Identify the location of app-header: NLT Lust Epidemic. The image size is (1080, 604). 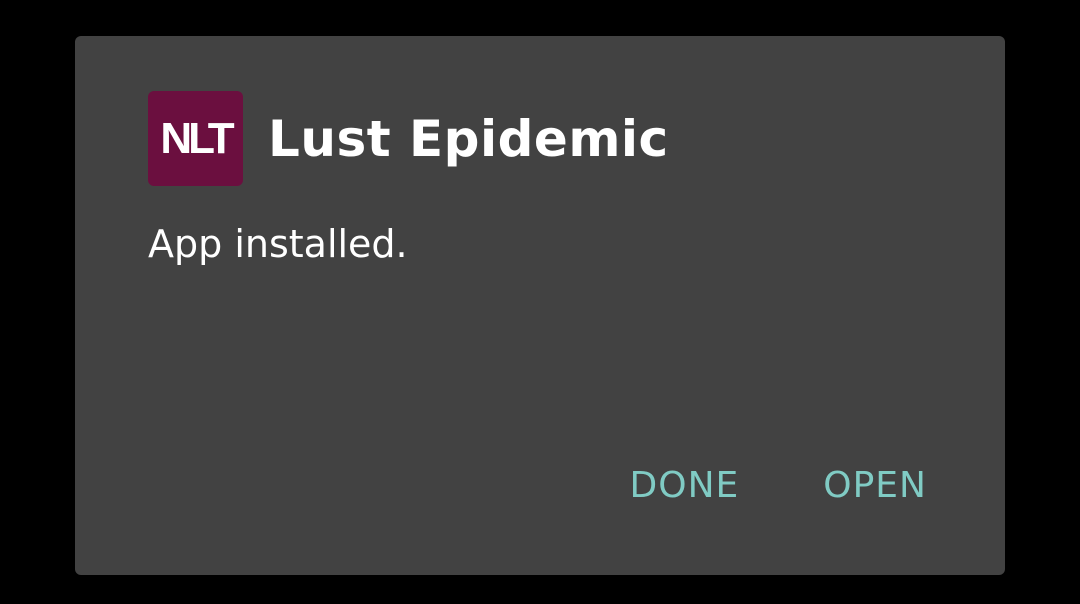
(408, 138).